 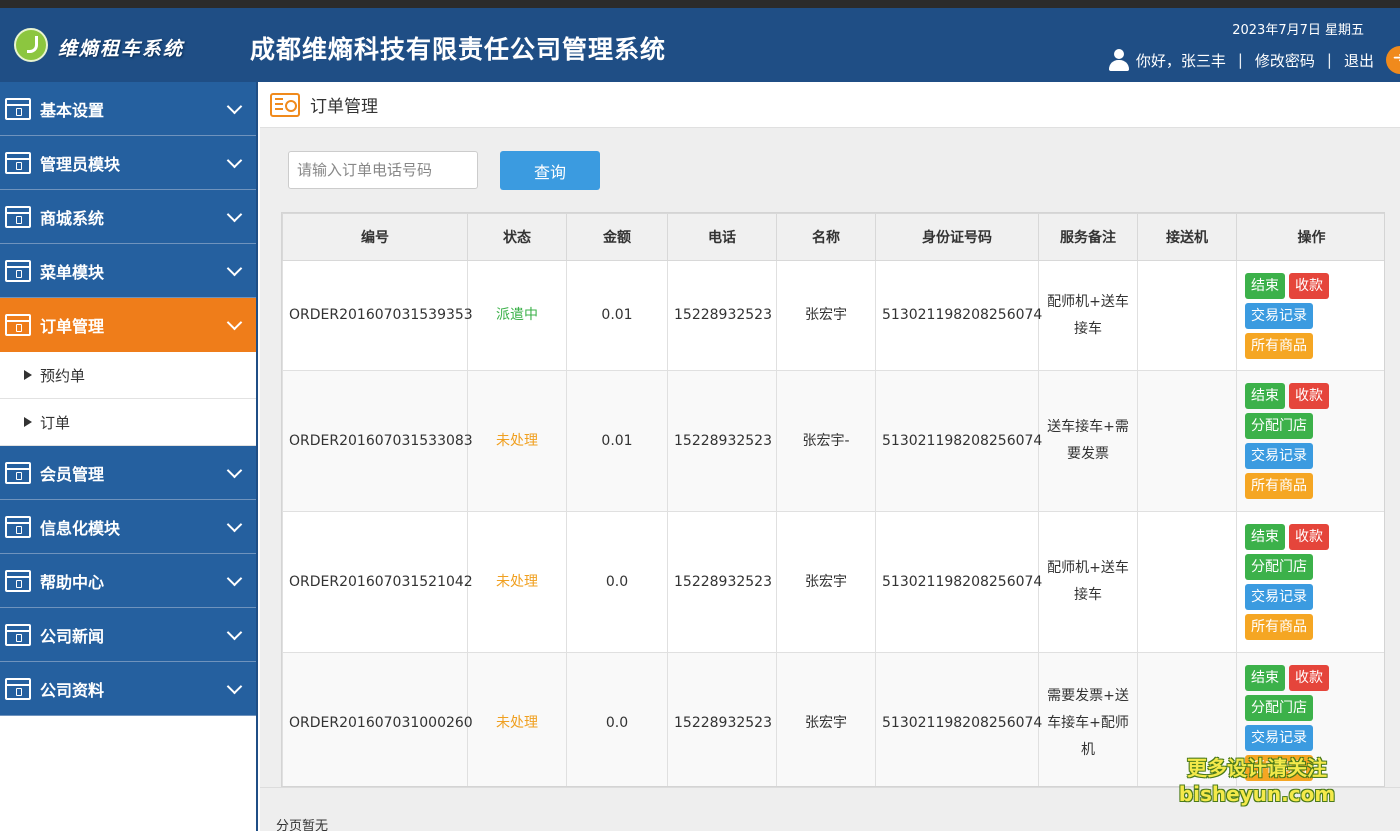 I want to click on column-header: 服务备注, so click(x=1088, y=237).